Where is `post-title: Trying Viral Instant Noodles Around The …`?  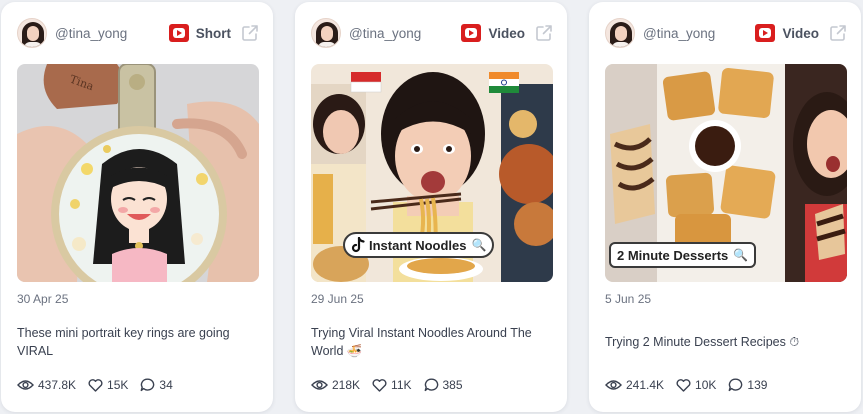
post-title: Trying Viral Instant Noodles Around The … is located at coordinates (431, 342).